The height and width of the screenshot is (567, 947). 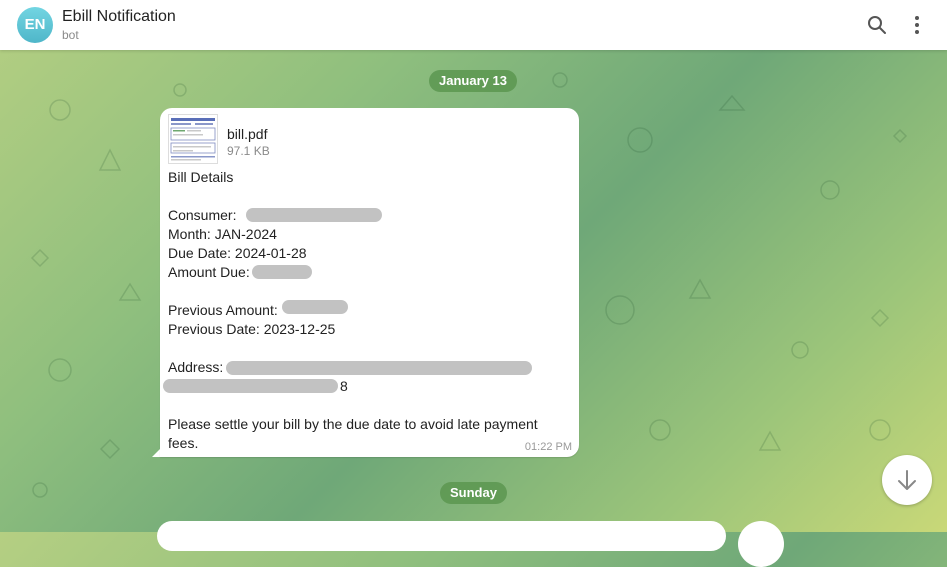 What do you see at coordinates (877, 25) in the screenshot?
I see `search-icon` at bounding box center [877, 25].